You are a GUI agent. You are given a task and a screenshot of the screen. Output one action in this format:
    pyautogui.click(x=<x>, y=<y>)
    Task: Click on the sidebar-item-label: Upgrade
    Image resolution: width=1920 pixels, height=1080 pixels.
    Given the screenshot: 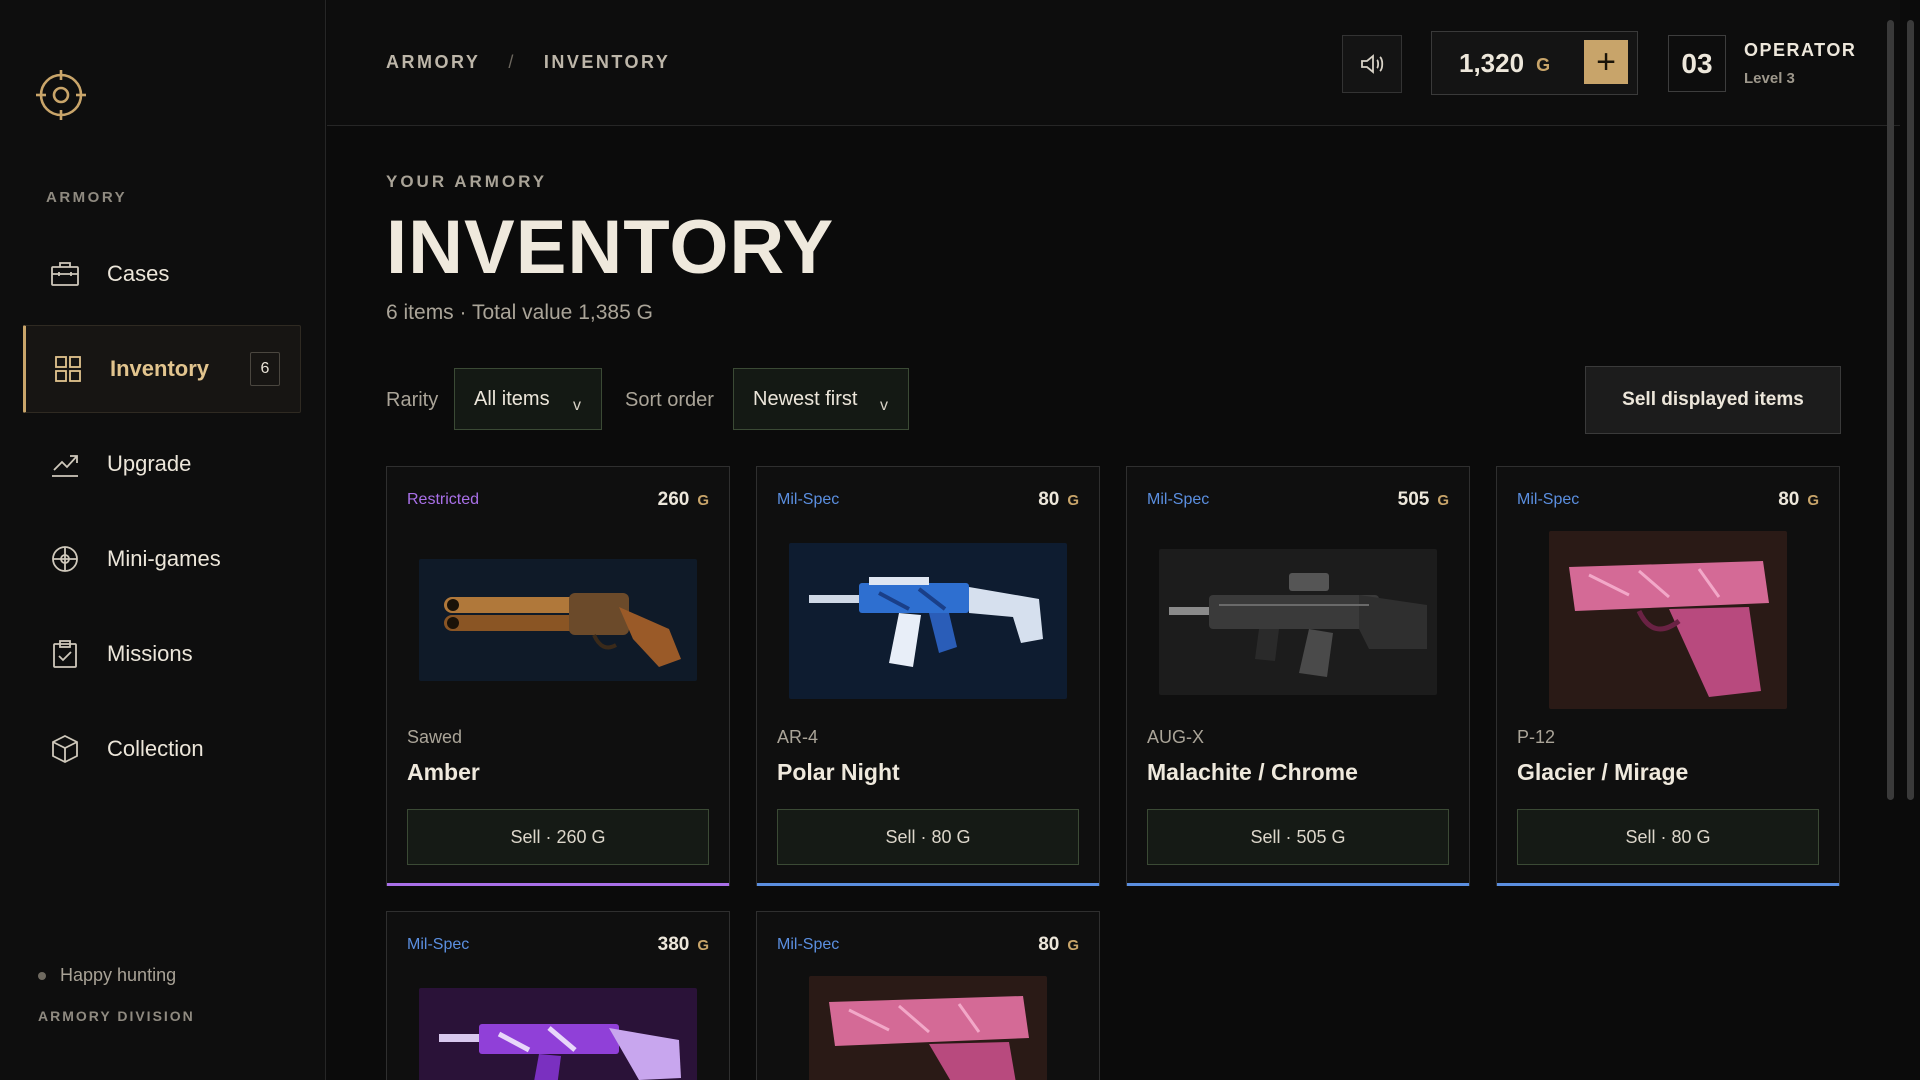 What is the action you would take?
    pyautogui.click(x=149, y=463)
    